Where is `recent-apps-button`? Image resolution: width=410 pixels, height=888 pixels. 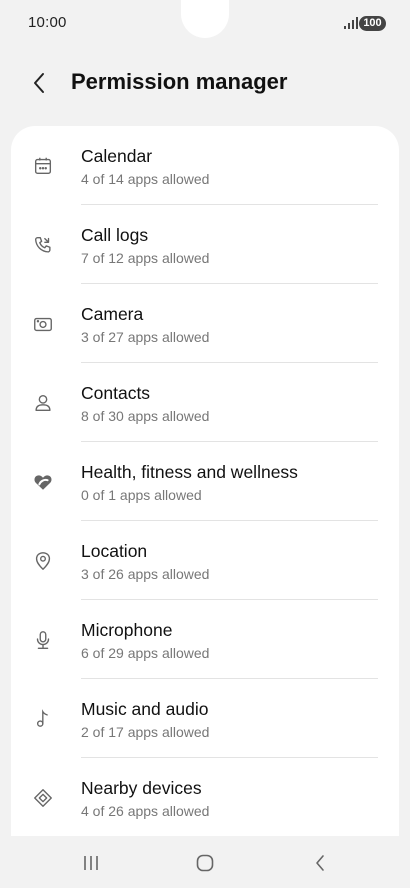 recent-apps-button is located at coordinates (91, 863).